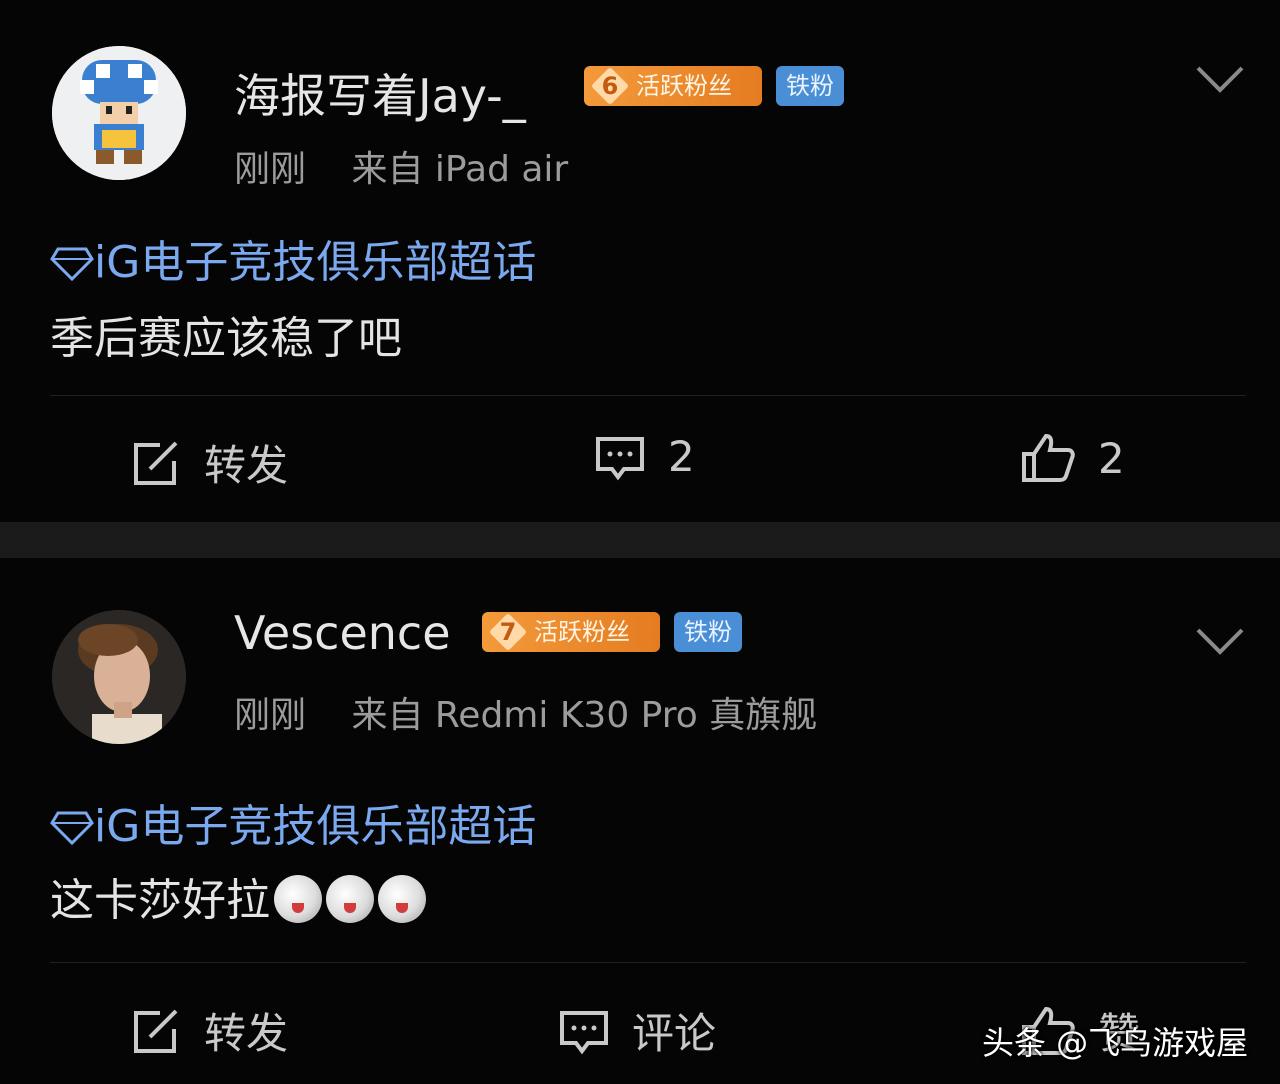 This screenshot has width=1280, height=1084. I want to click on comment-label: 评论, so click(674, 1033).